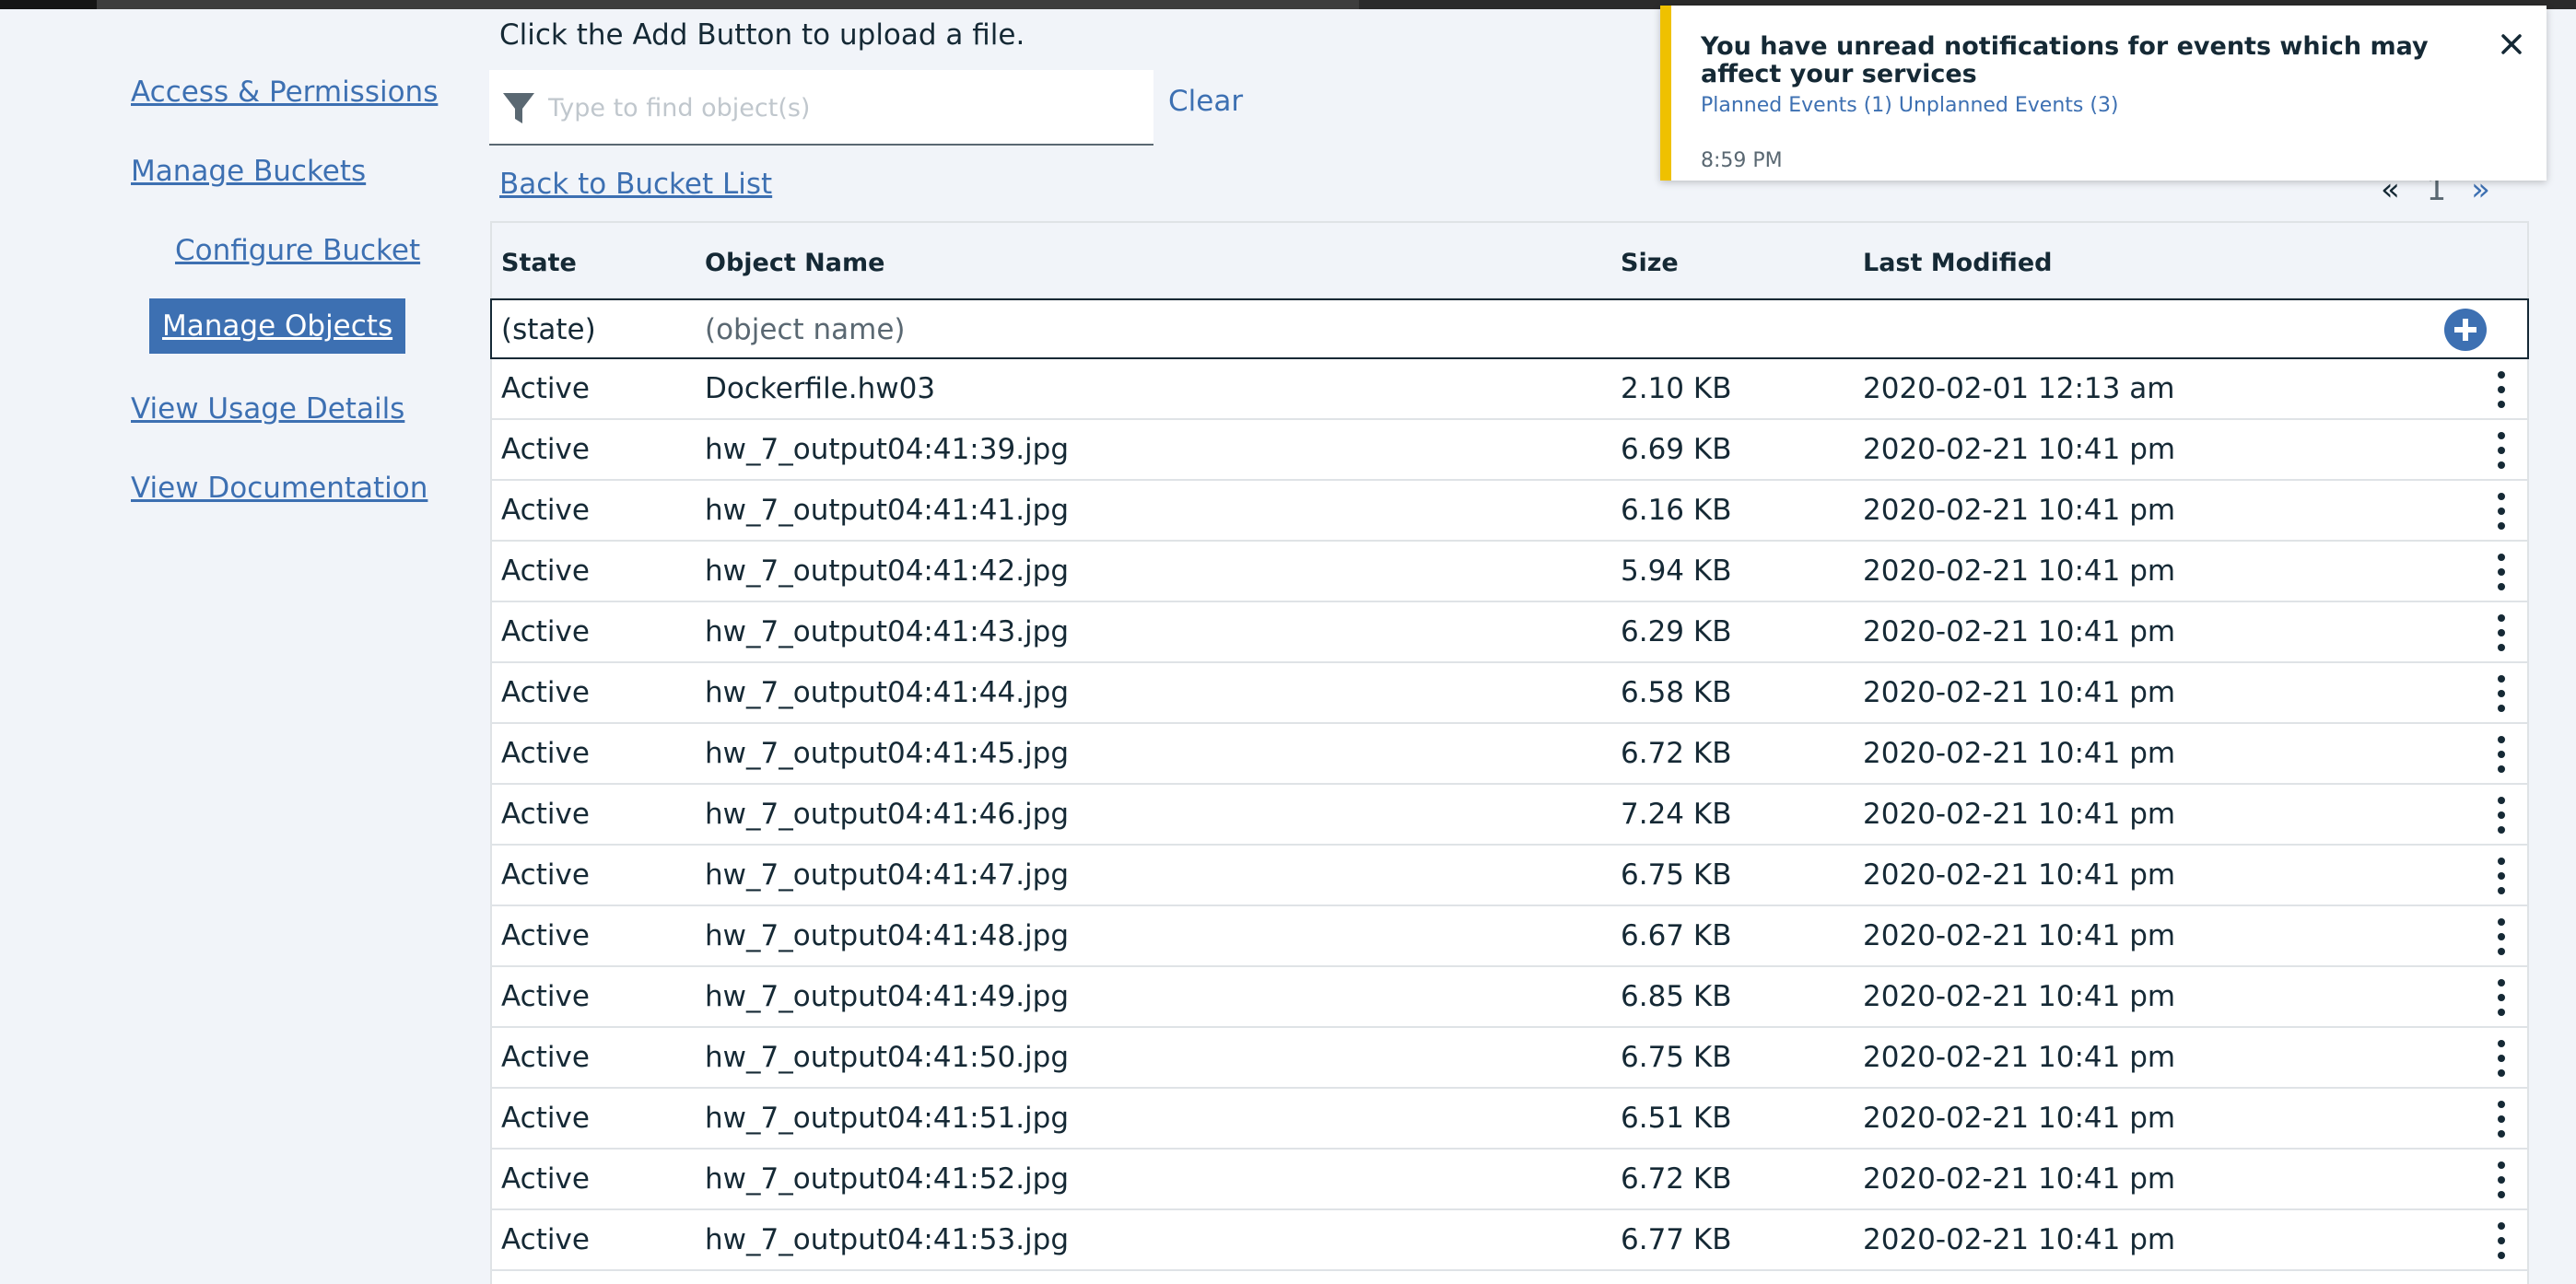 Image resolution: width=2576 pixels, height=1284 pixels. I want to click on header-size: Size, so click(1650, 263).